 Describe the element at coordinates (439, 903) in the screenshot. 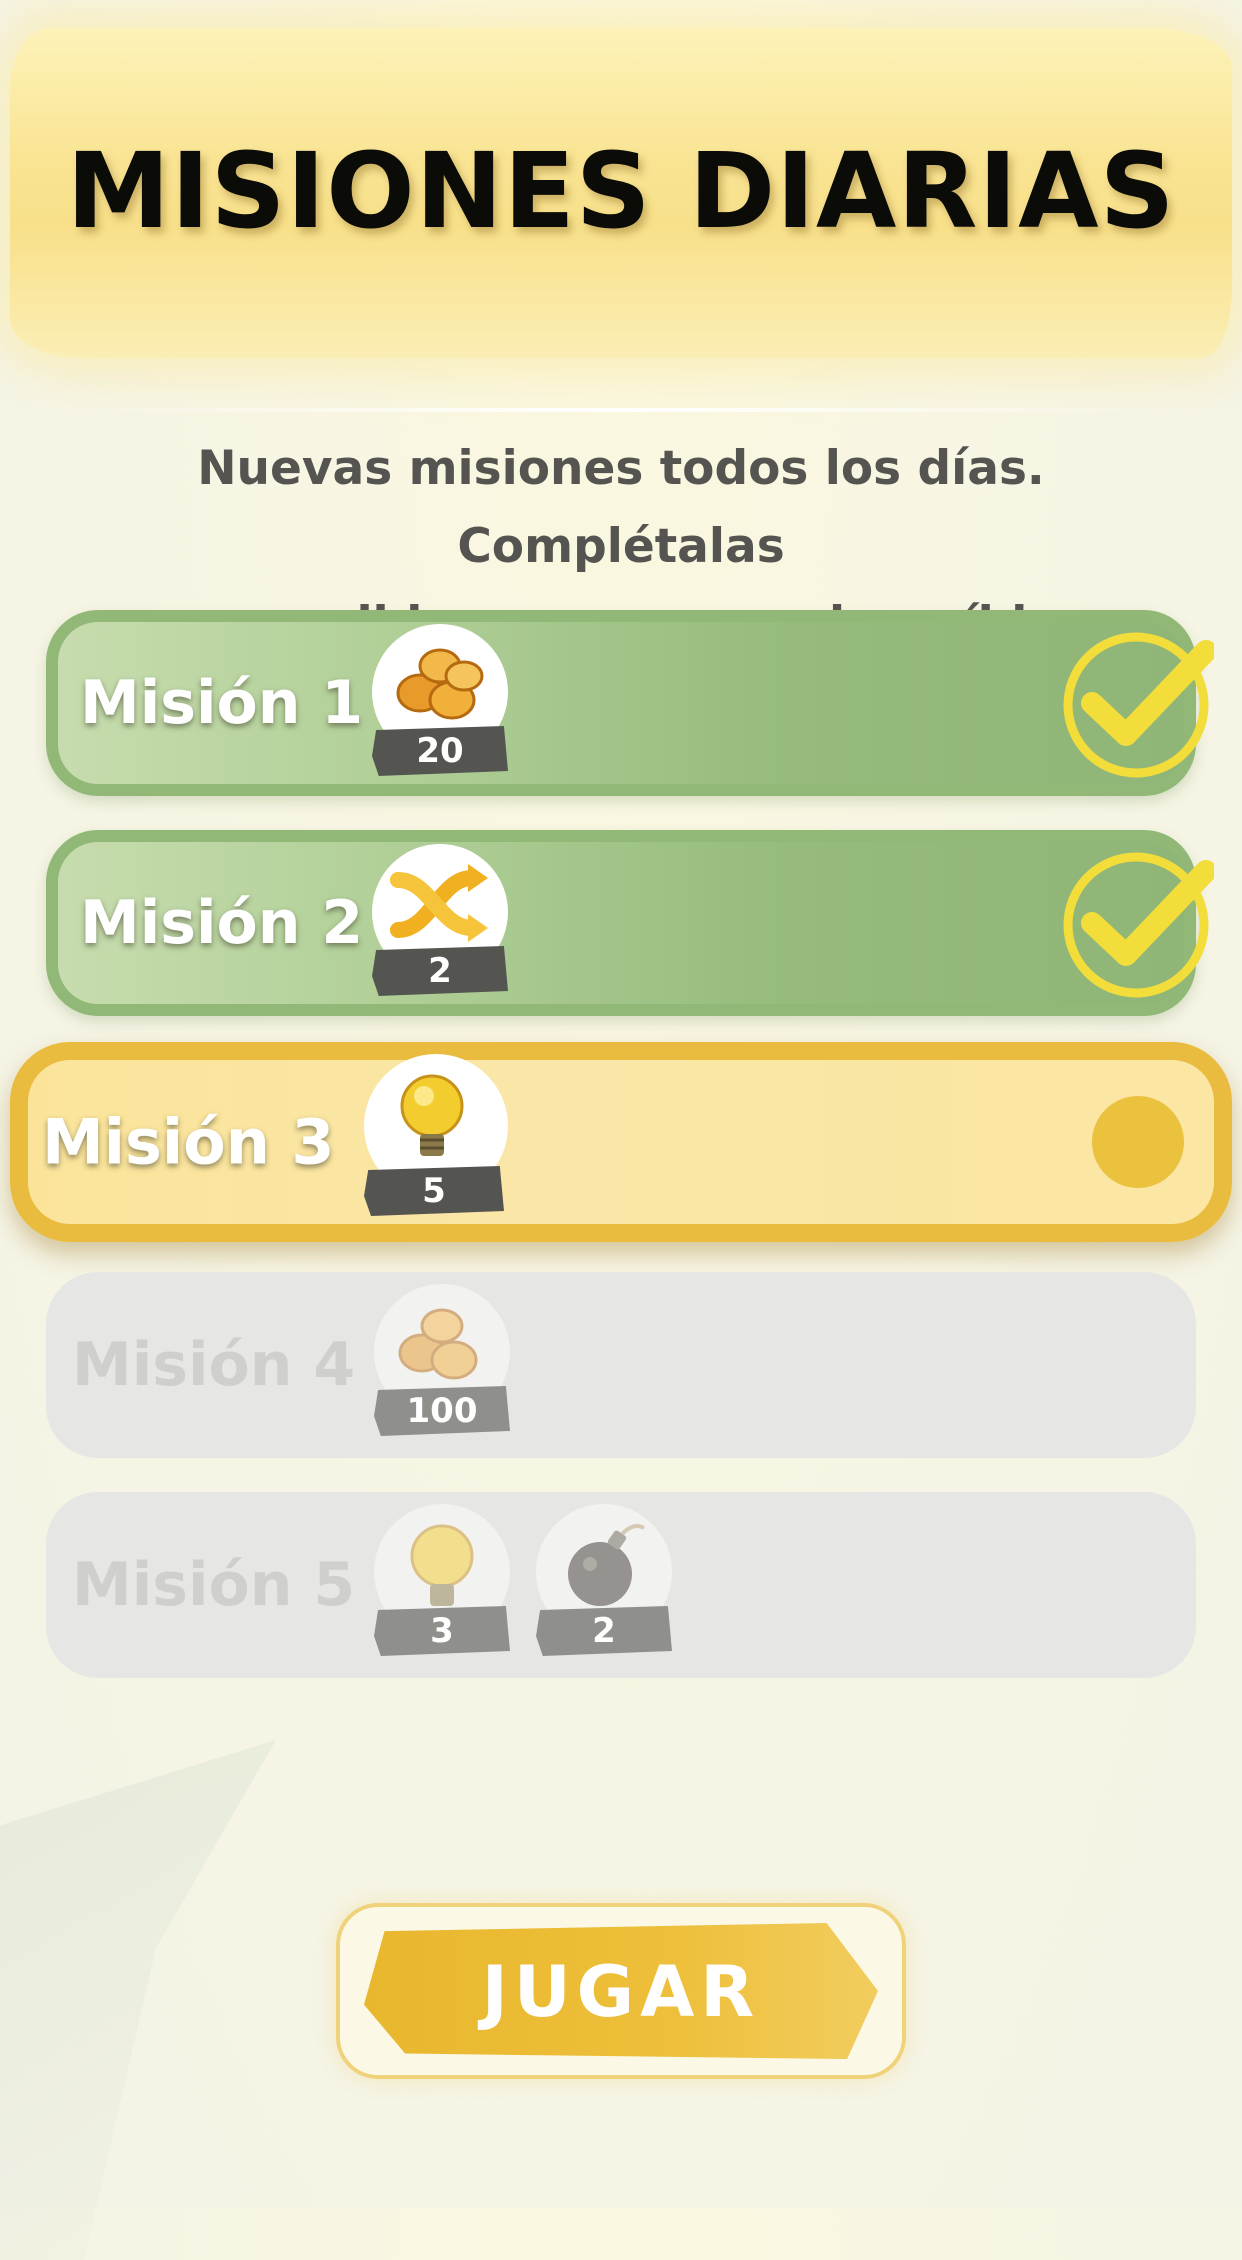

I see `shuffle-icon` at that location.